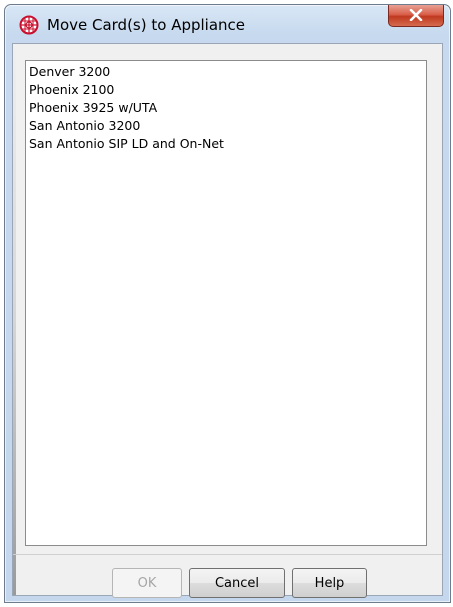  What do you see at coordinates (329, 583) in the screenshot?
I see `help-button: Help` at bounding box center [329, 583].